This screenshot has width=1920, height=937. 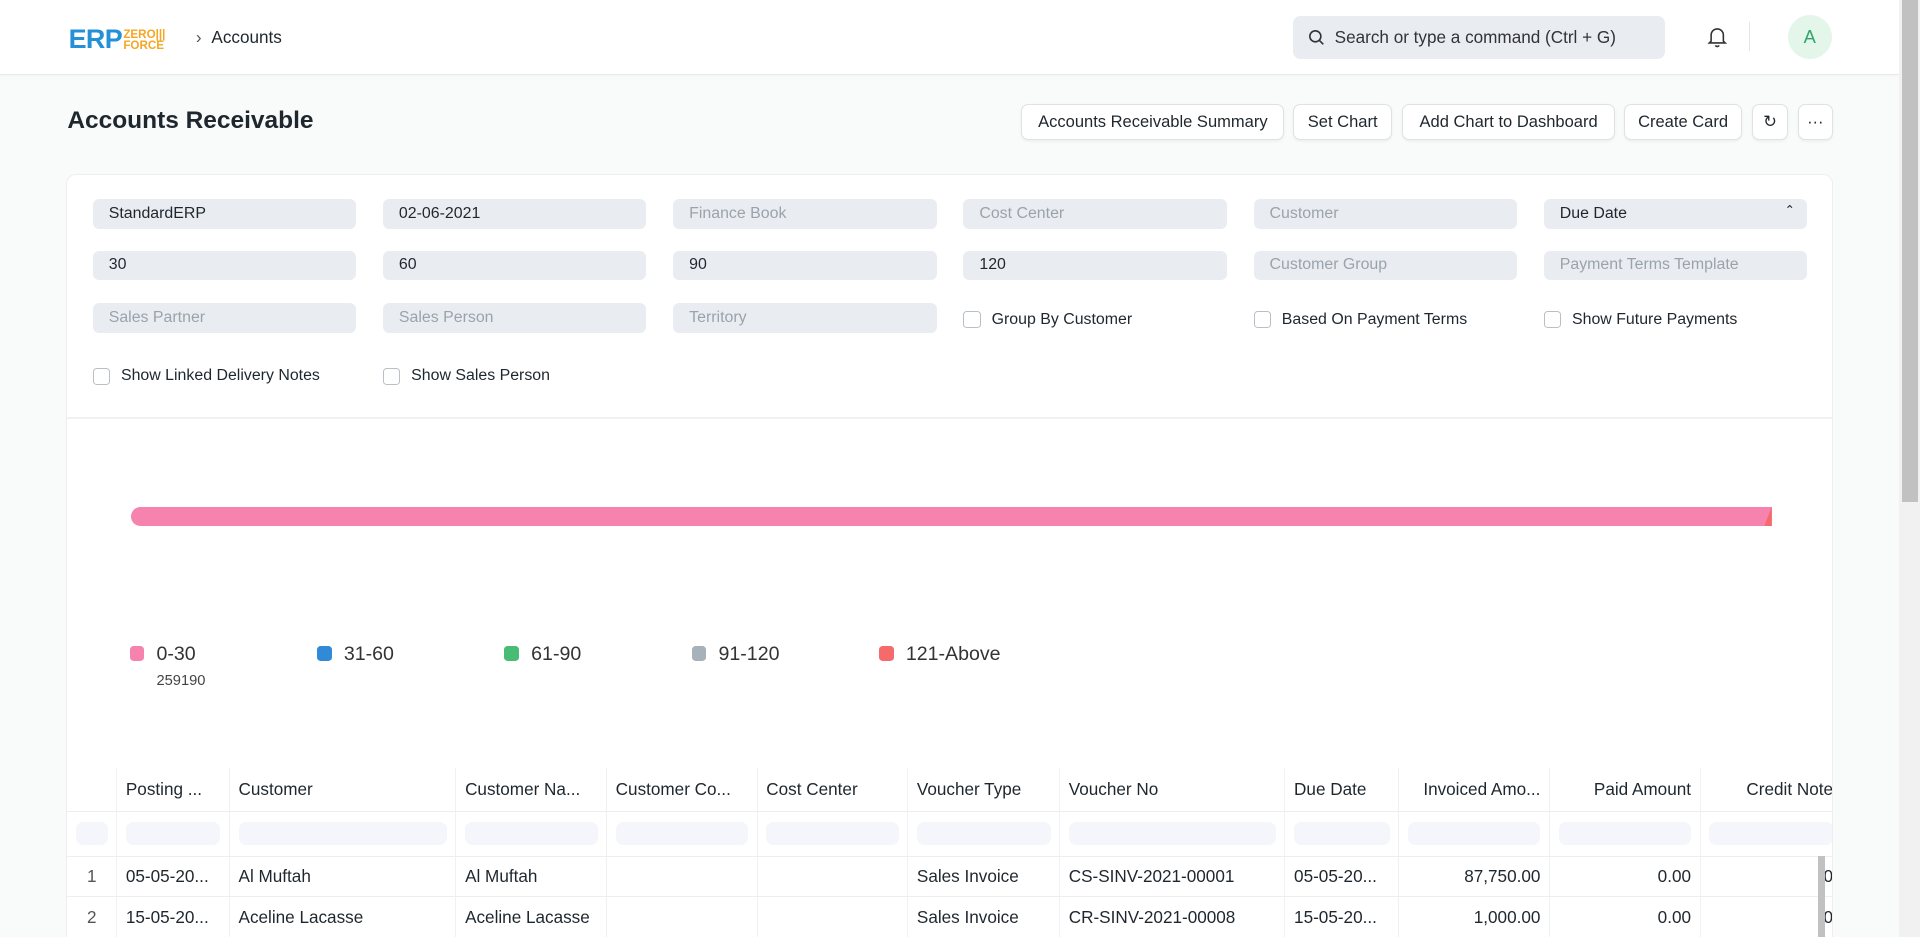 What do you see at coordinates (805, 318) in the screenshot?
I see `filter-row3-2: Territory` at bounding box center [805, 318].